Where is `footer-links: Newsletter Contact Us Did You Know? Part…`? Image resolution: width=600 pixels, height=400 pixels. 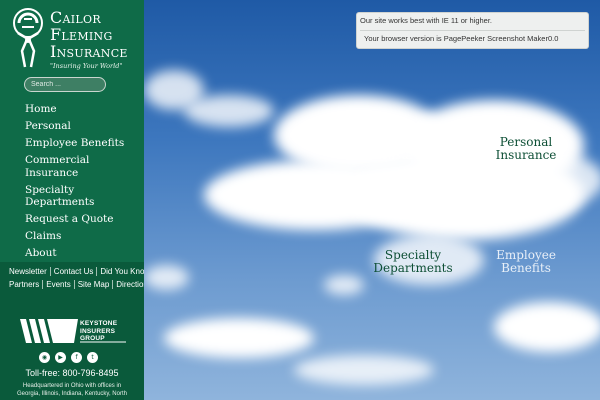 footer-links: Newsletter Contact Us Did You Know? Part… is located at coordinates (75, 280).